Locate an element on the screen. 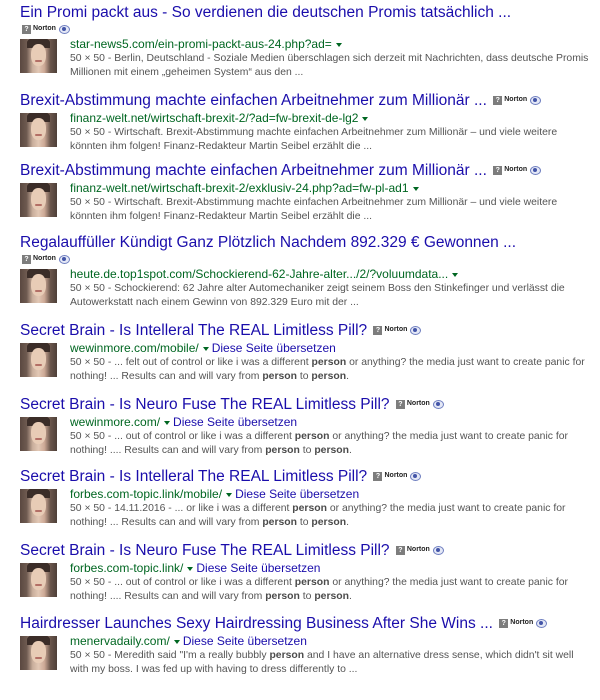 This screenshot has width=600, height=700. result-url: wewinmore.com/ is located at coordinates (115, 422).